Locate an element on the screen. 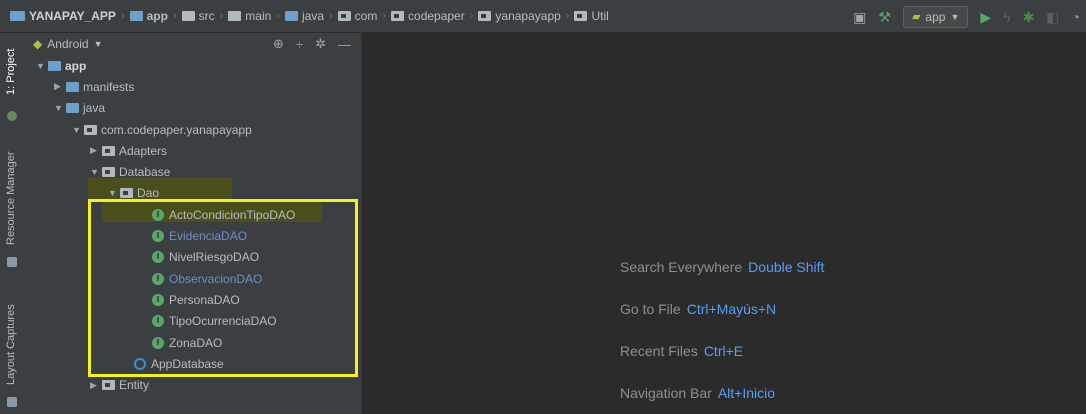 The width and height of the screenshot is (1086, 414). collapse-all-icon: ÷ is located at coordinates (299, 44).